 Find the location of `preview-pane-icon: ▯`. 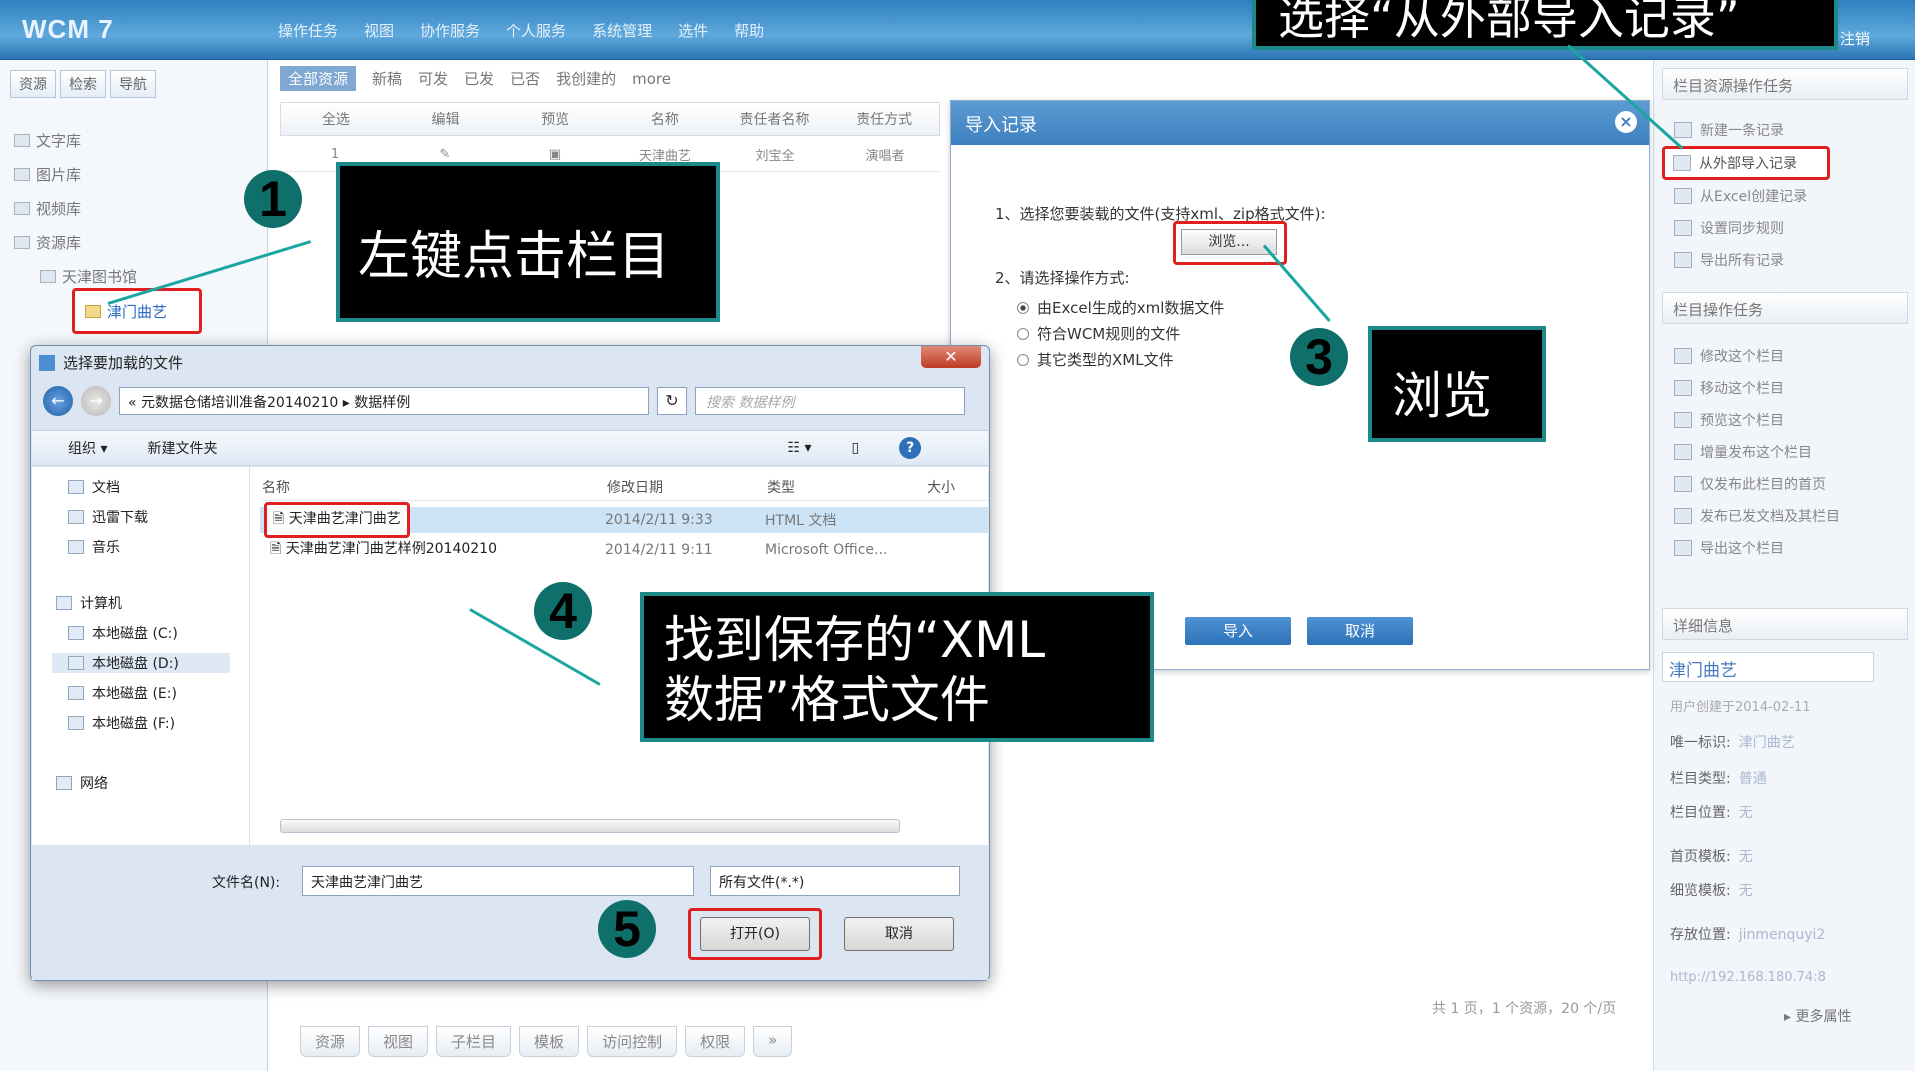

preview-pane-icon: ▯ is located at coordinates (856, 448).